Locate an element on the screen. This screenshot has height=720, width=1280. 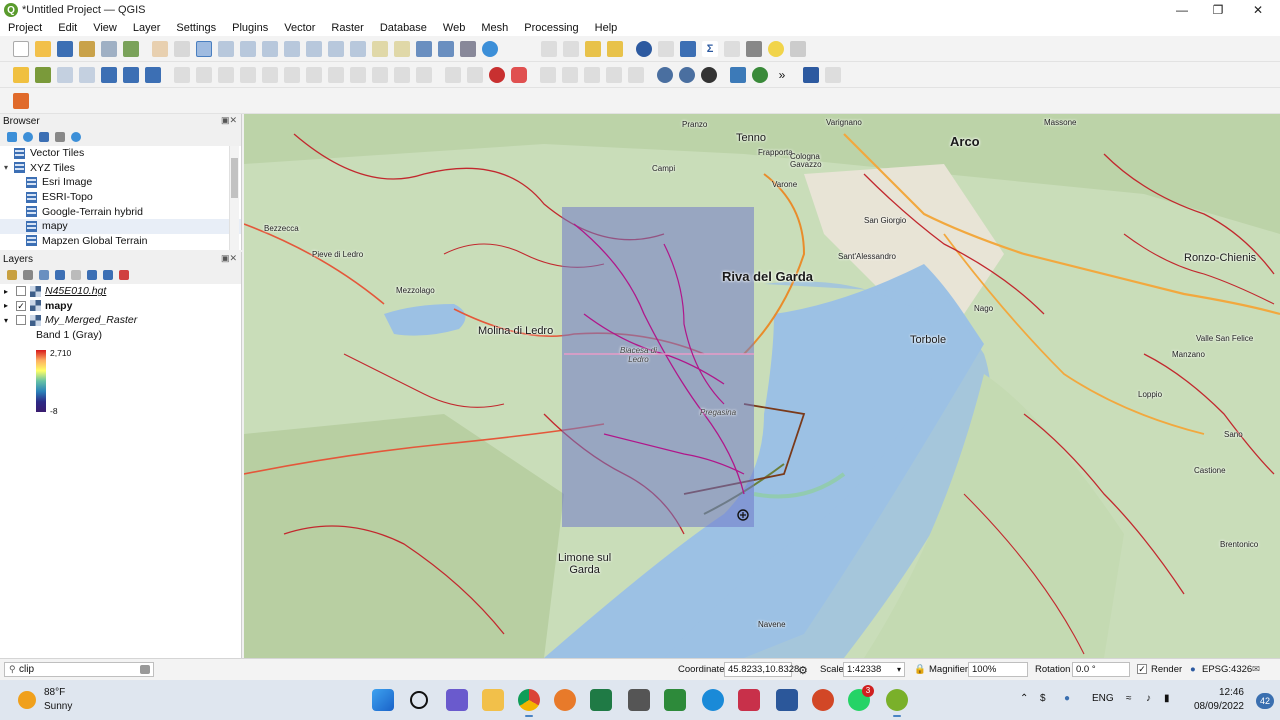
crs-label: EPSG:4326 is located at coordinates (1227, 669).